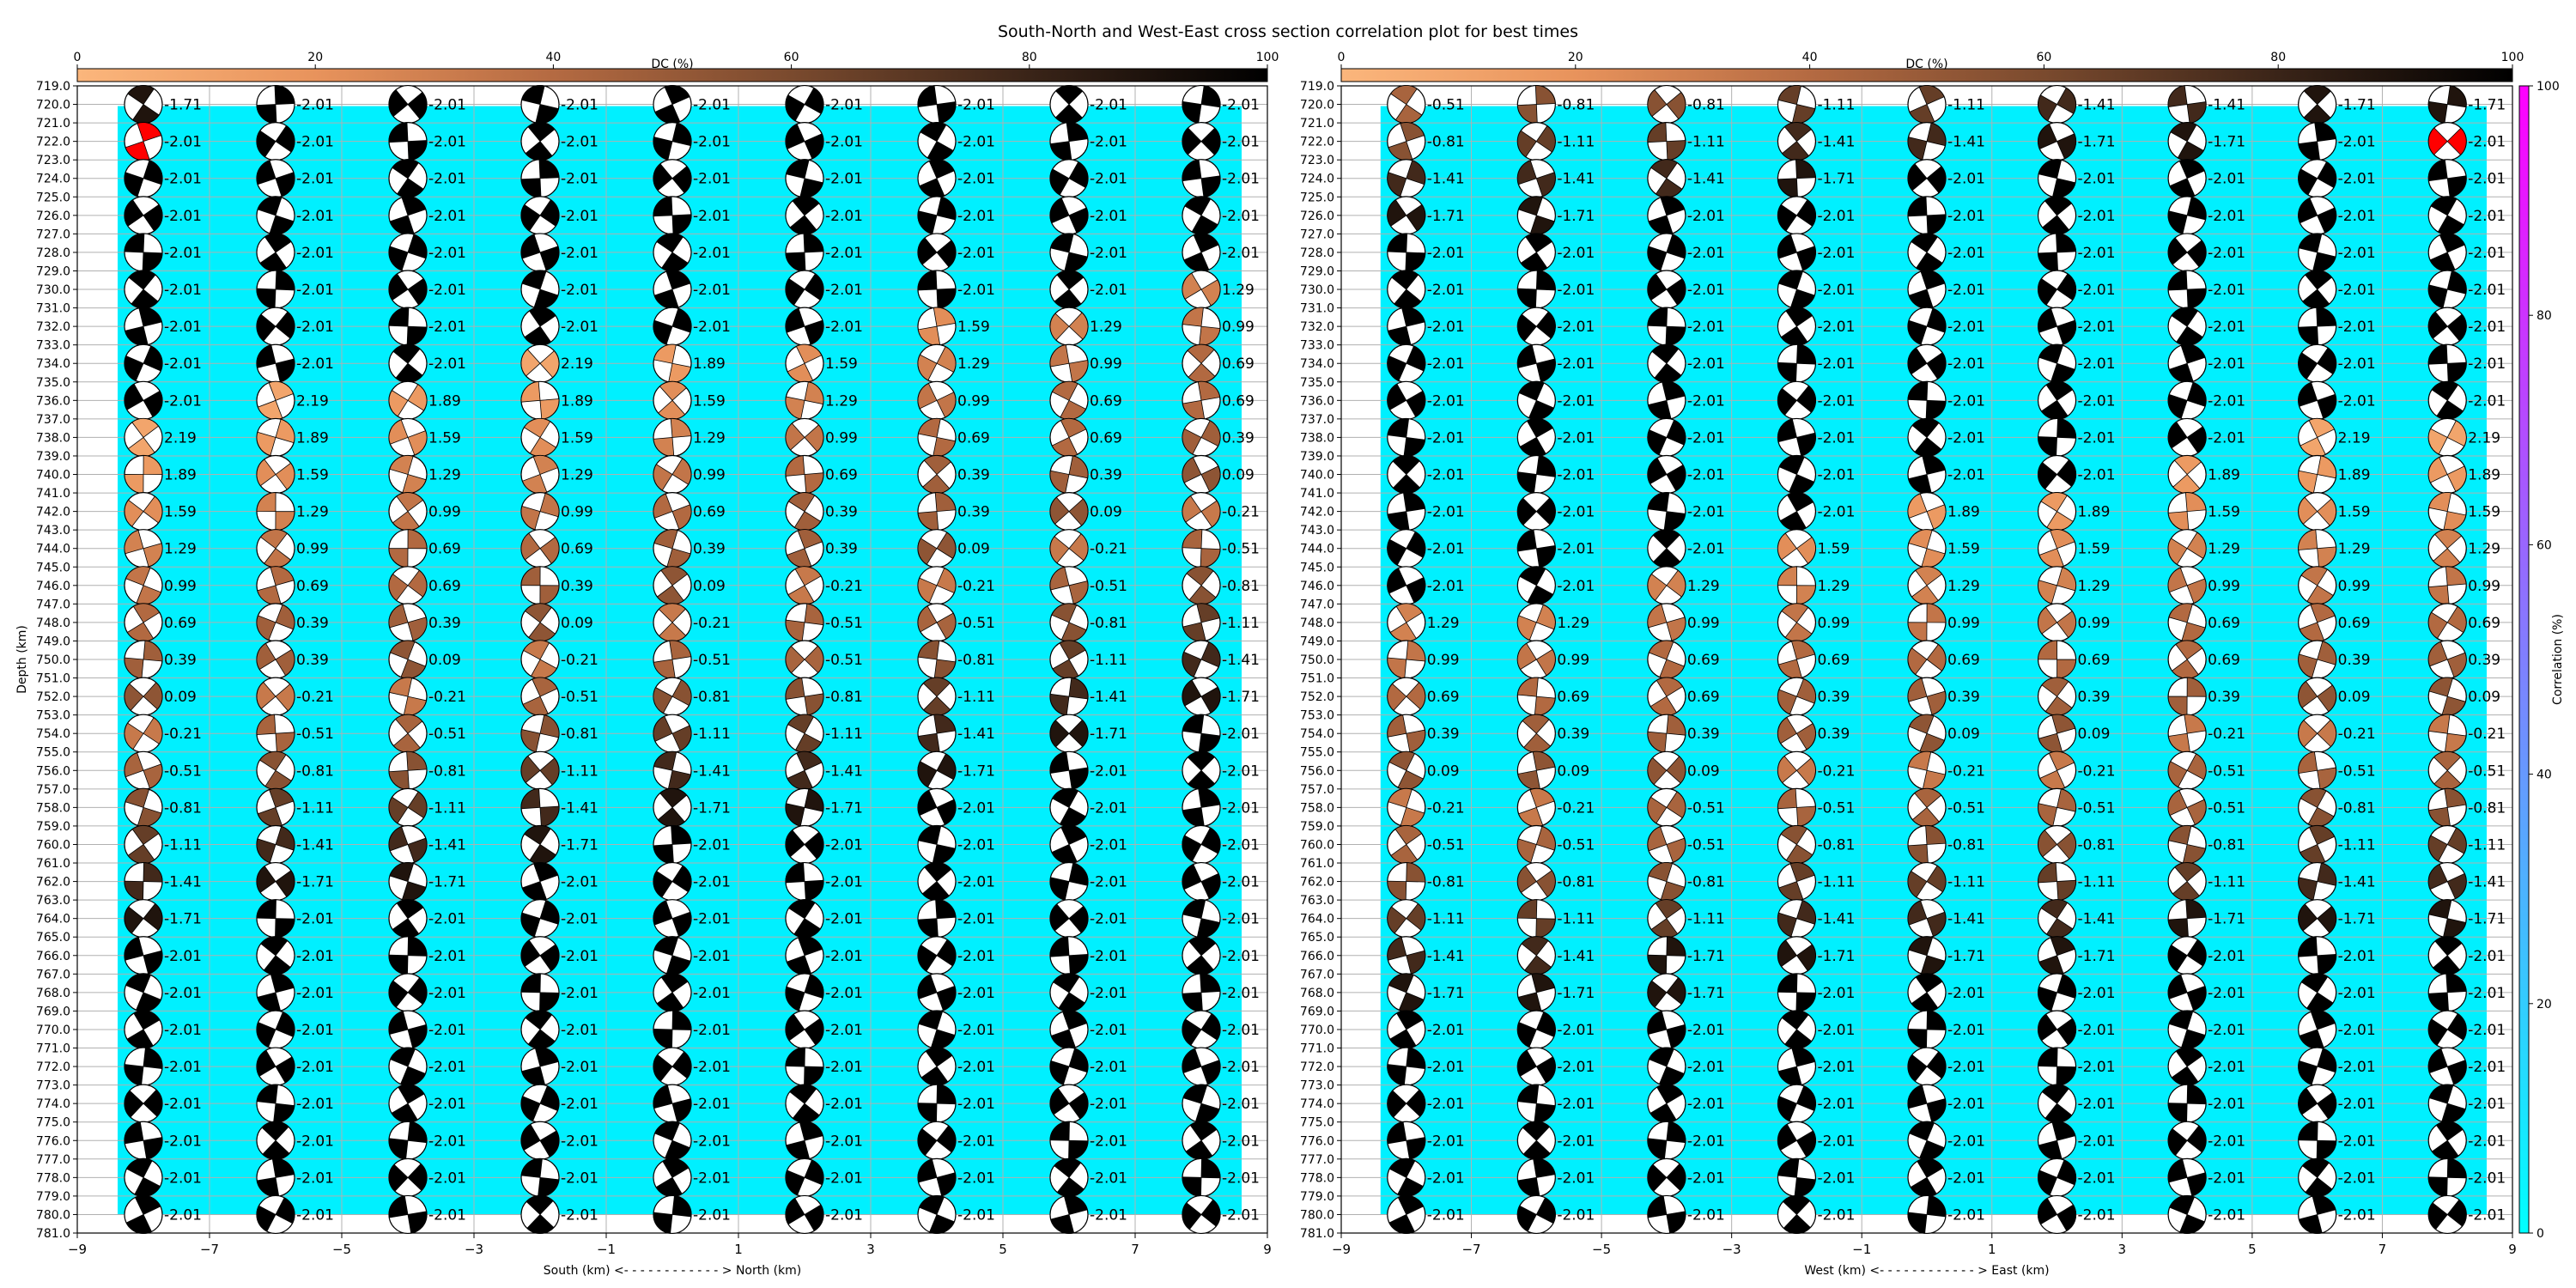 The width and height of the screenshot is (2576, 1288). Describe the element at coordinates (53, 697) in the screenshot. I see `y-tick-label: 752.0` at that location.